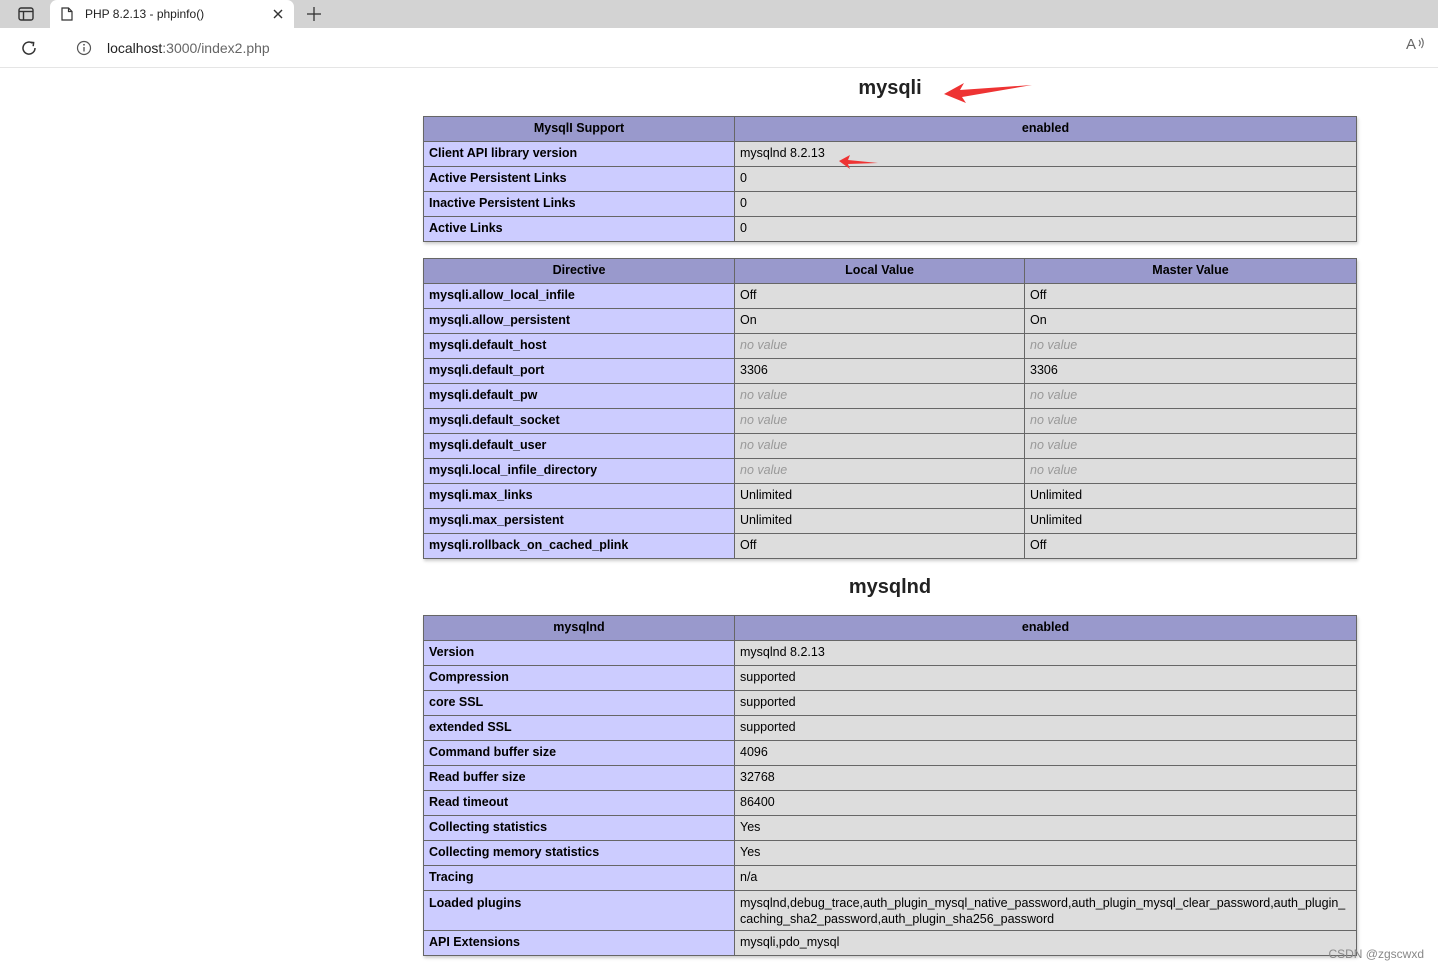 The image size is (1438, 970). What do you see at coordinates (579, 229) in the screenshot?
I see `row-label: Active Links` at bounding box center [579, 229].